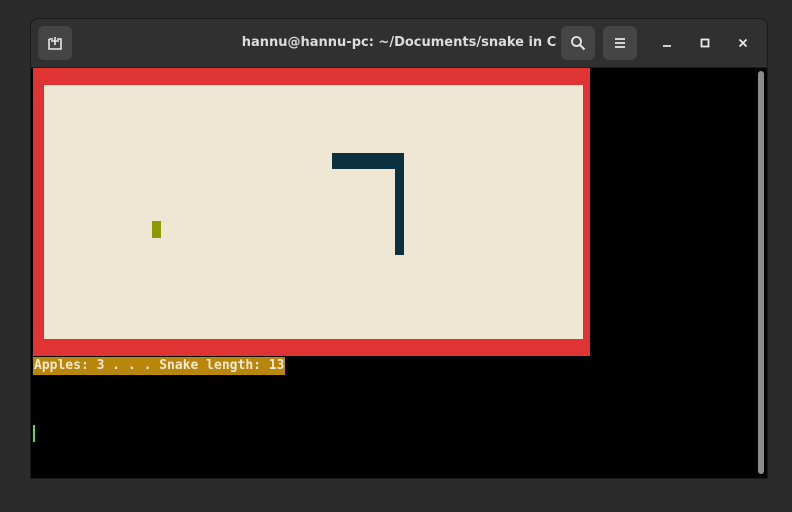  I want to click on snake-body-vertical, so click(399, 204).